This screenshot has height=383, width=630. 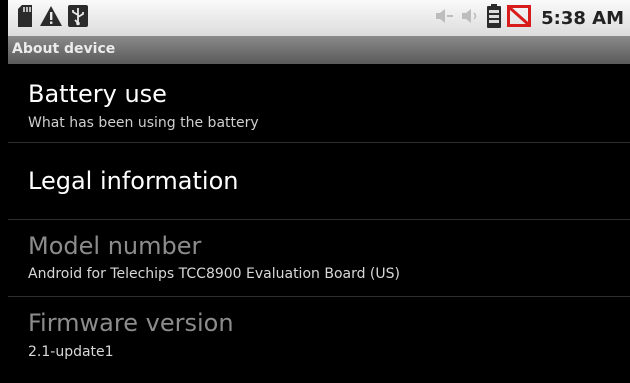 What do you see at coordinates (78, 18) in the screenshot?
I see `usb-icon` at bounding box center [78, 18].